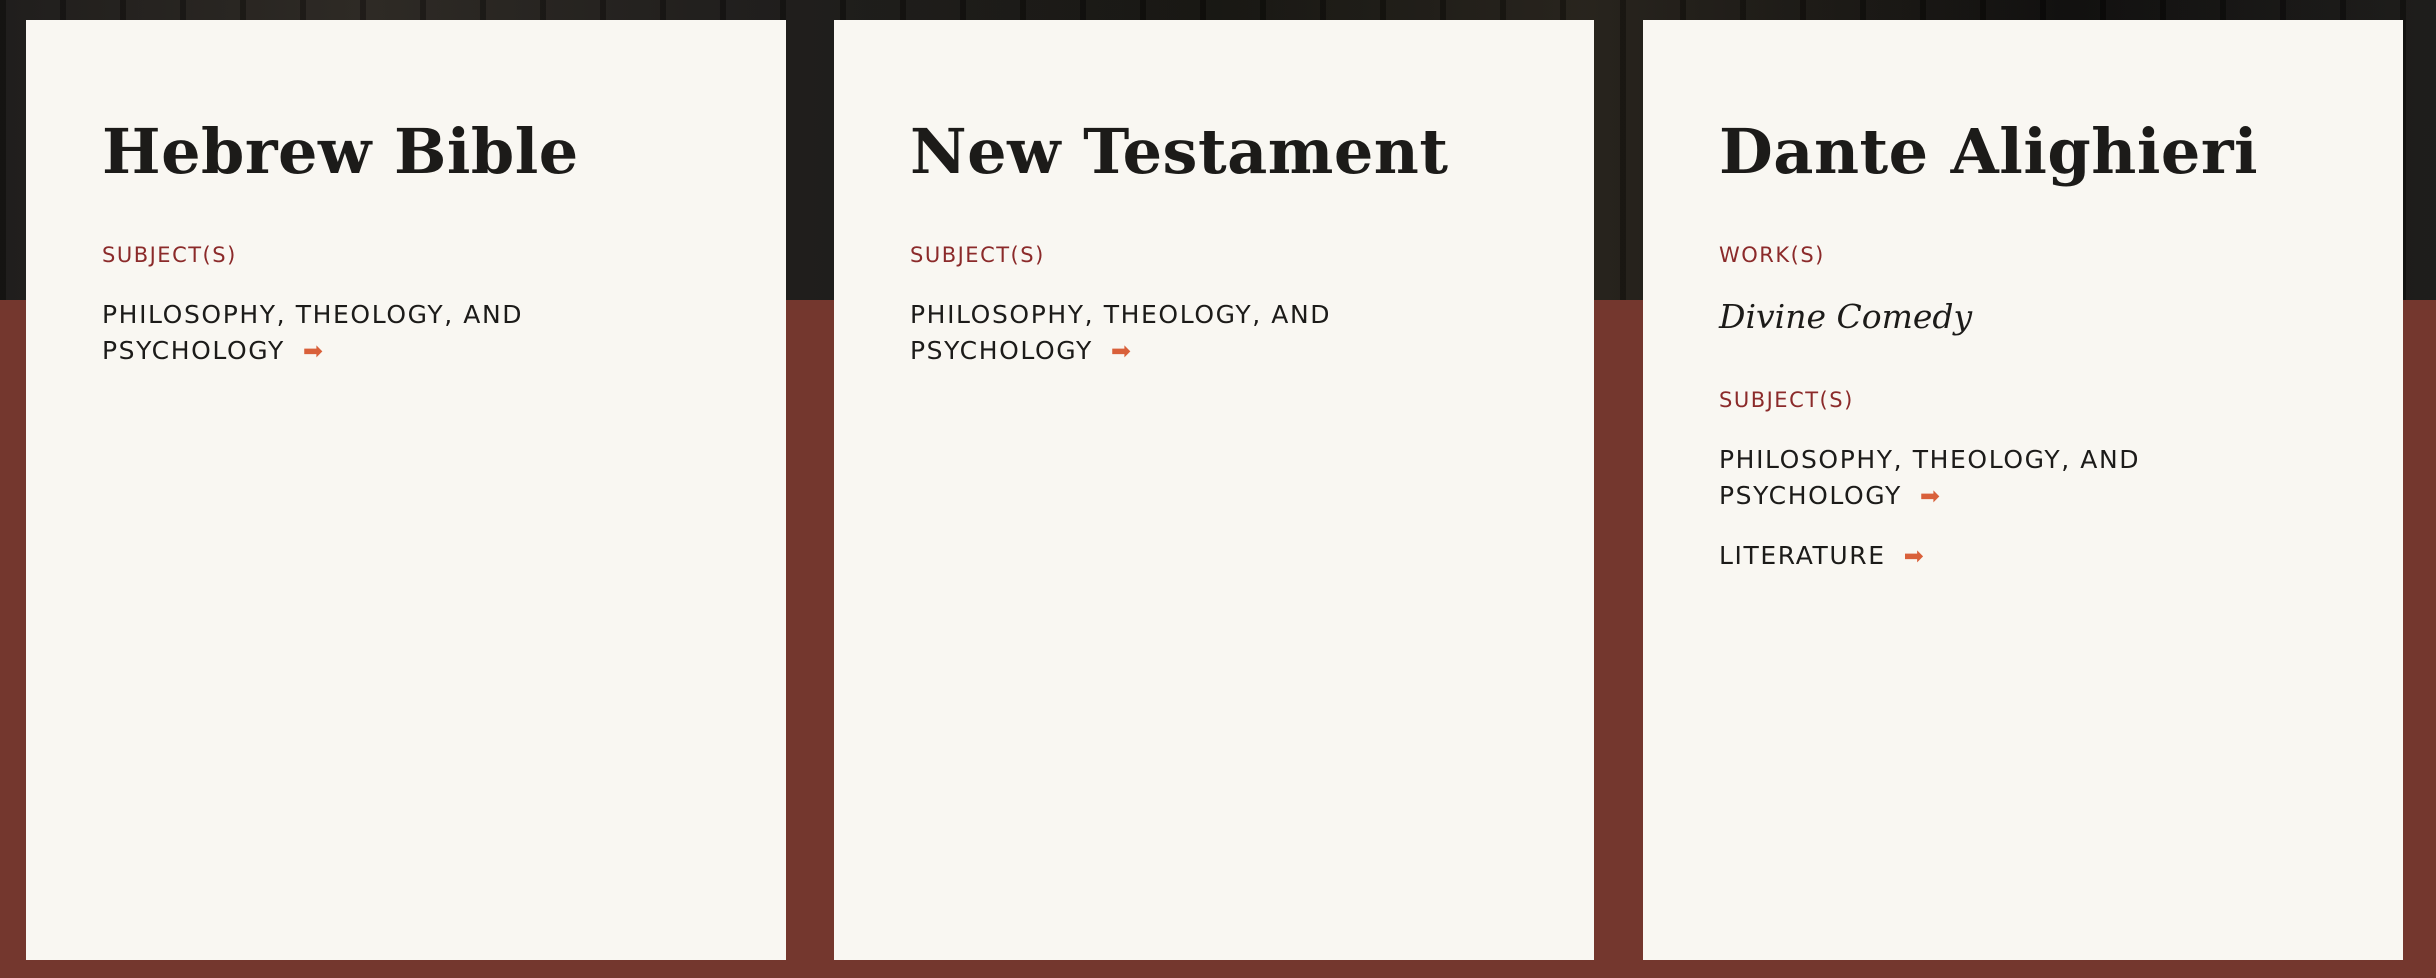 The image size is (2436, 978). What do you see at coordinates (340, 151) in the screenshot?
I see `card-title: Hebrew Bible` at bounding box center [340, 151].